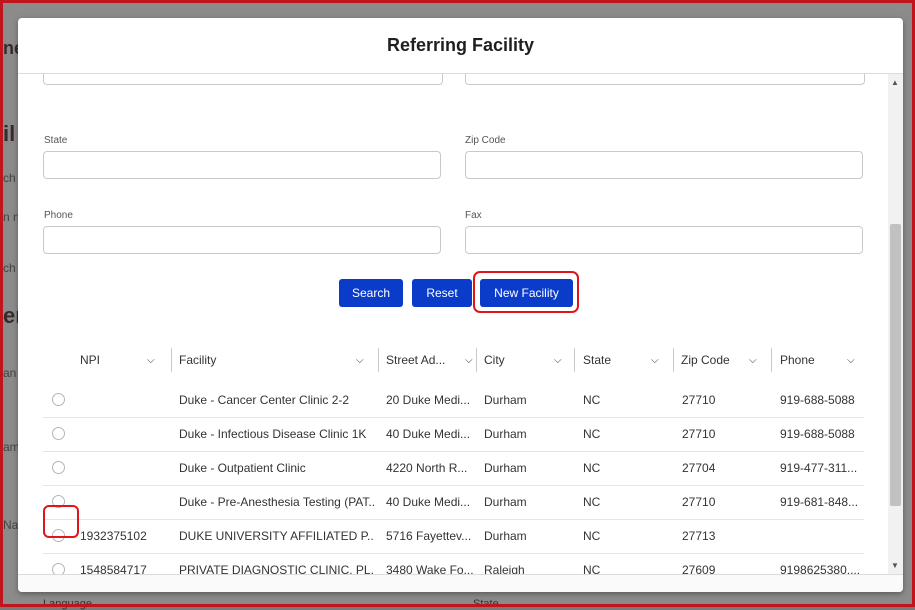 The height and width of the screenshot is (610, 915). I want to click on state-label: State, so click(56, 140).